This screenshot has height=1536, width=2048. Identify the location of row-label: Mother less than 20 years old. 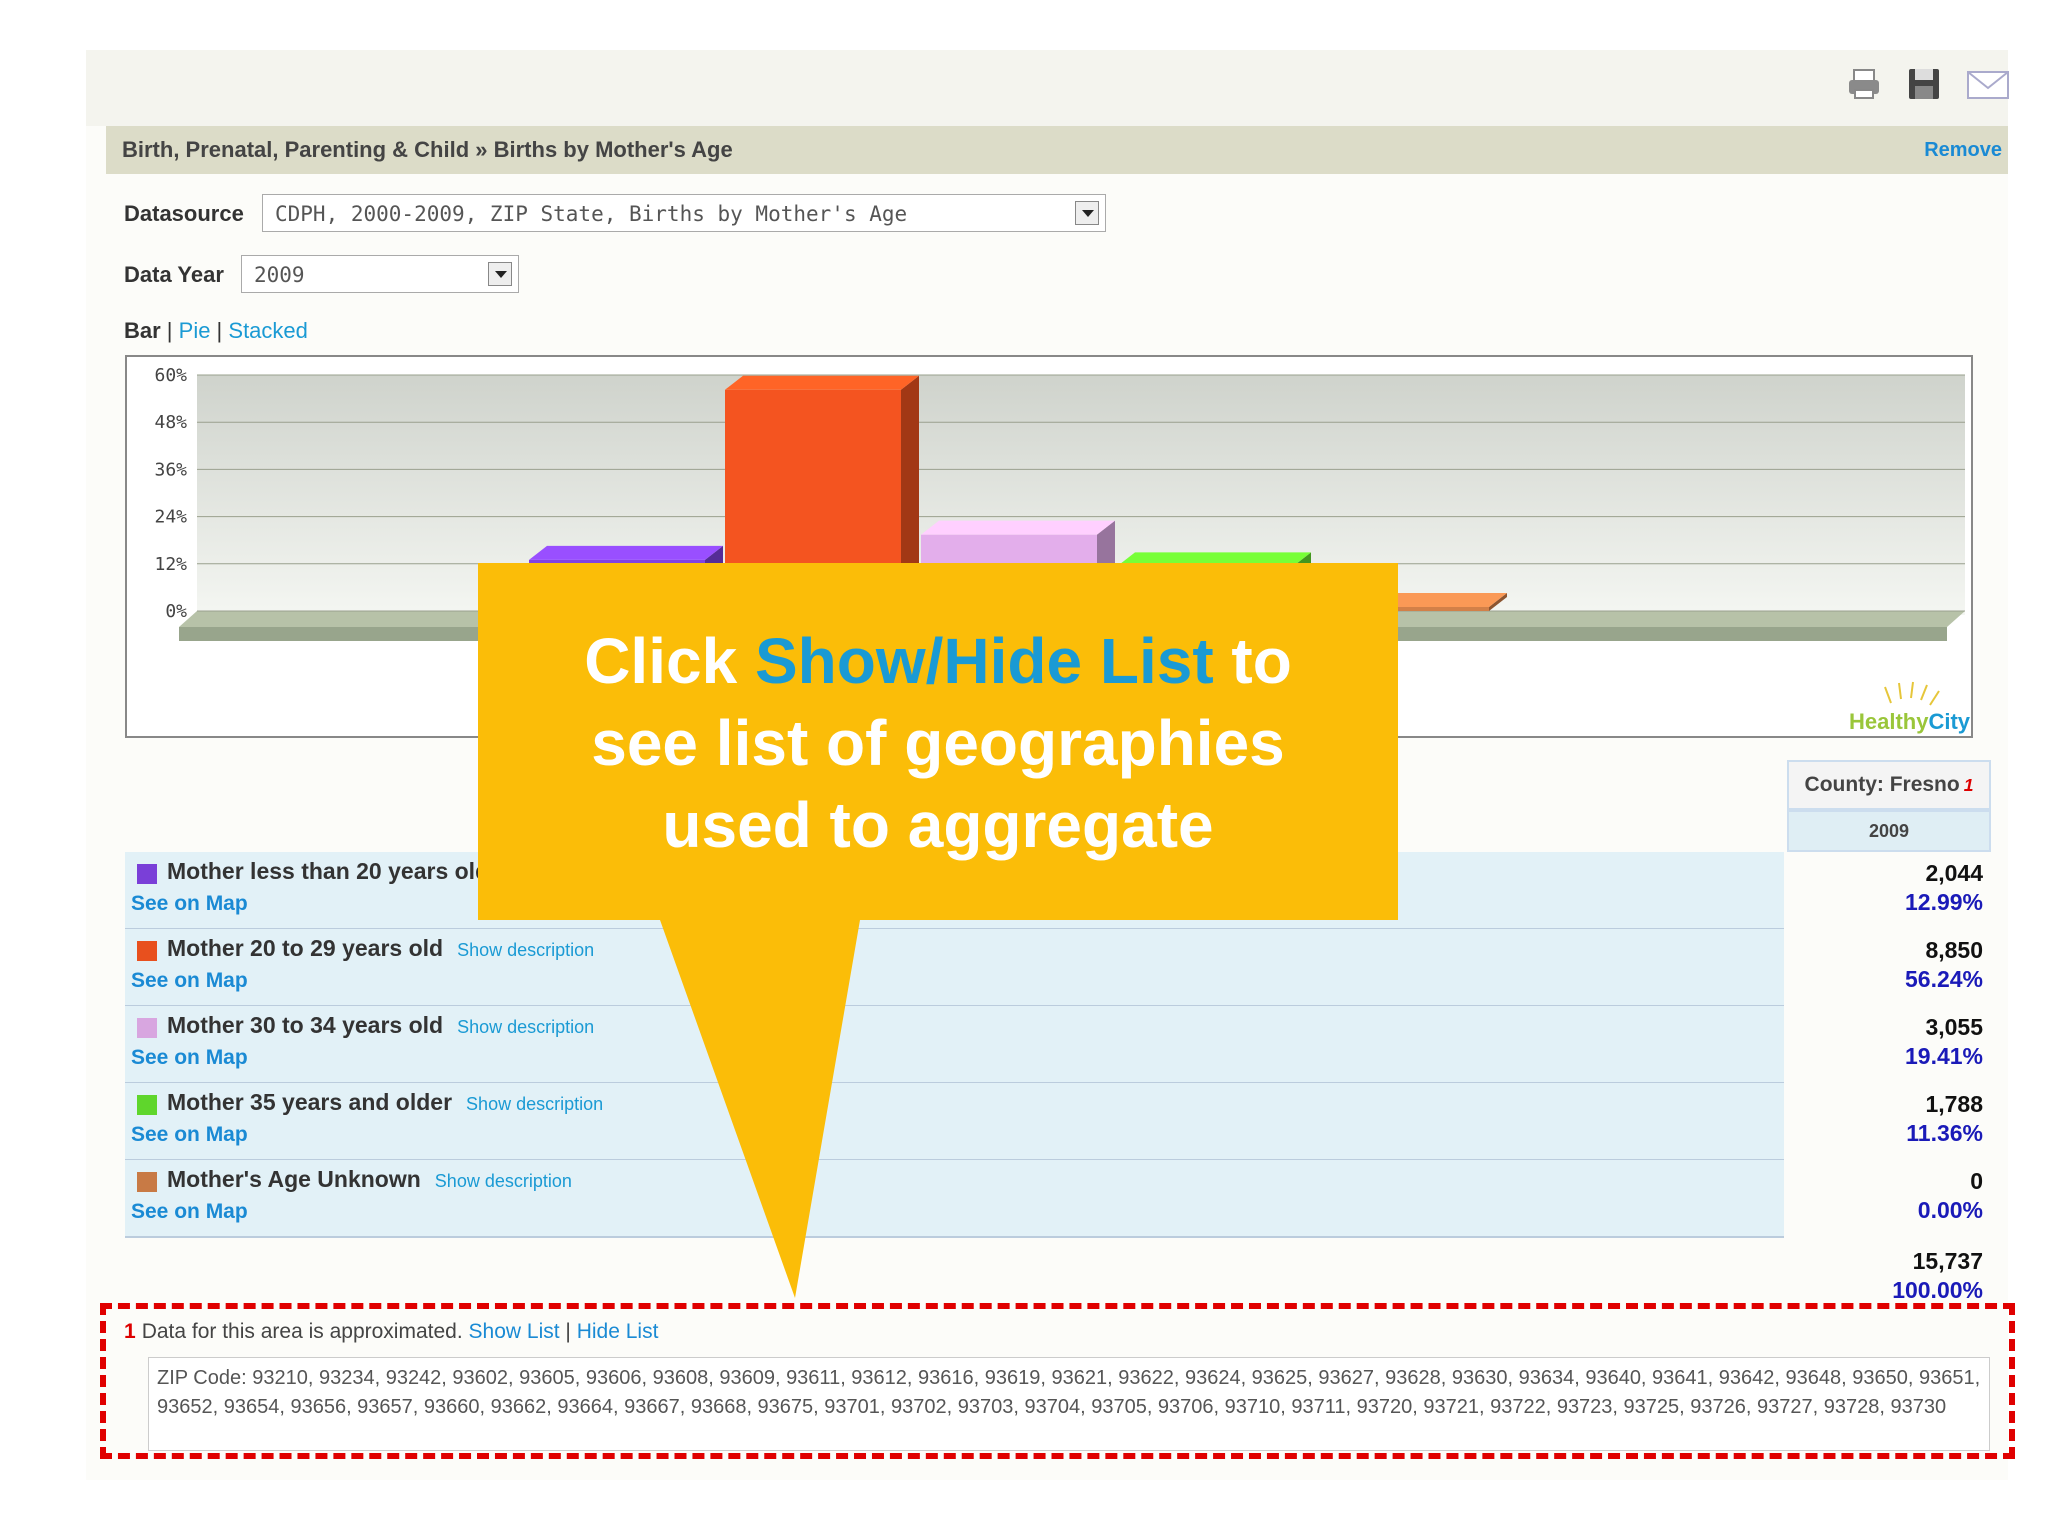
(335, 871).